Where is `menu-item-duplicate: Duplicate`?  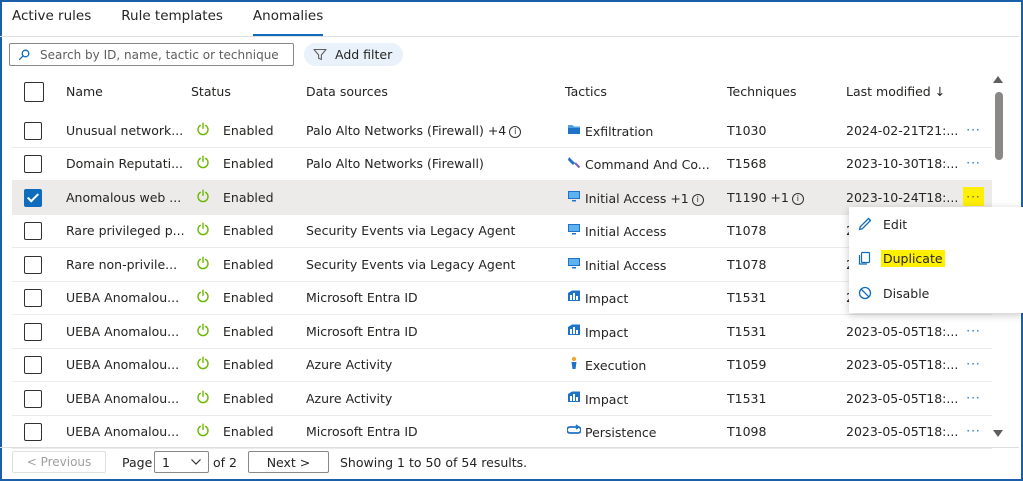 menu-item-duplicate: Duplicate is located at coordinates (901, 258).